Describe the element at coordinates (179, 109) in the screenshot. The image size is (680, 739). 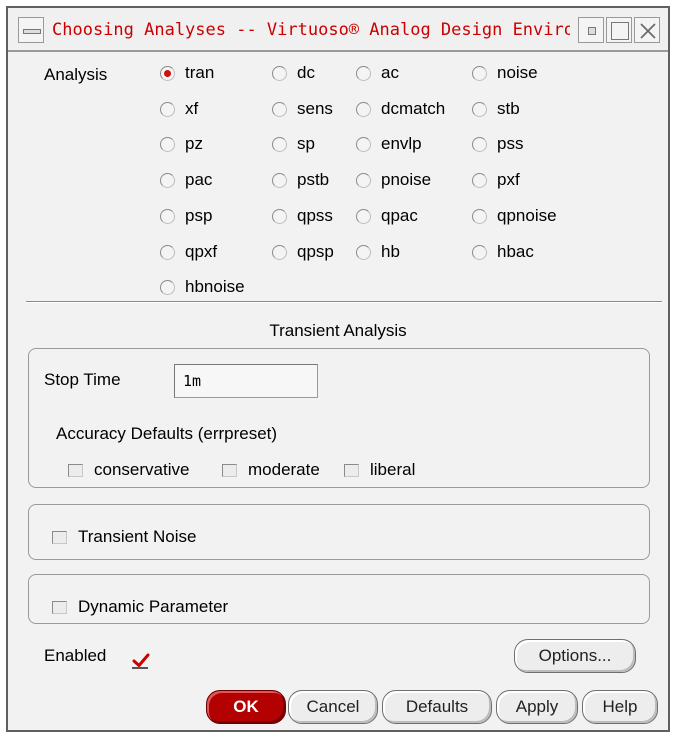
I see `analysis-radio-xf: xf` at that location.